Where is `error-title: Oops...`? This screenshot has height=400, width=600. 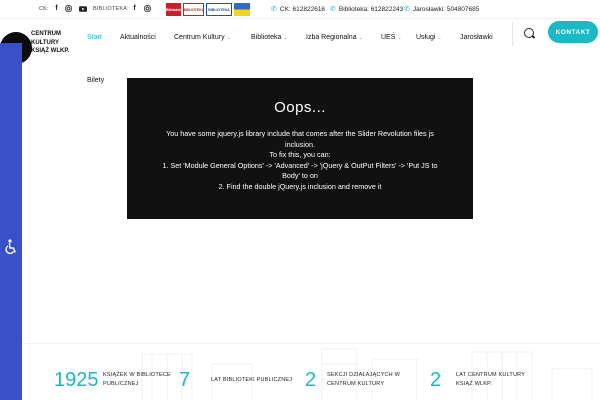
error-title: Oops... is located at coordinates (300, 107).